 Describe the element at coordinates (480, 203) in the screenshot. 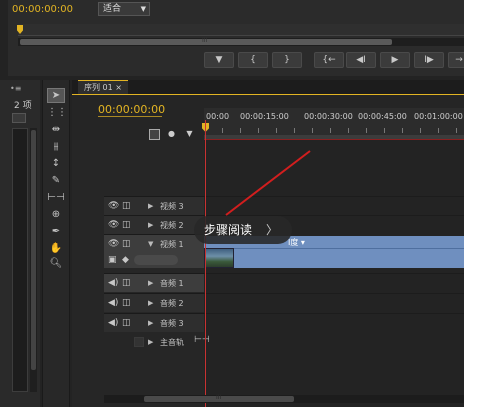

I see `page-margin` at that location.